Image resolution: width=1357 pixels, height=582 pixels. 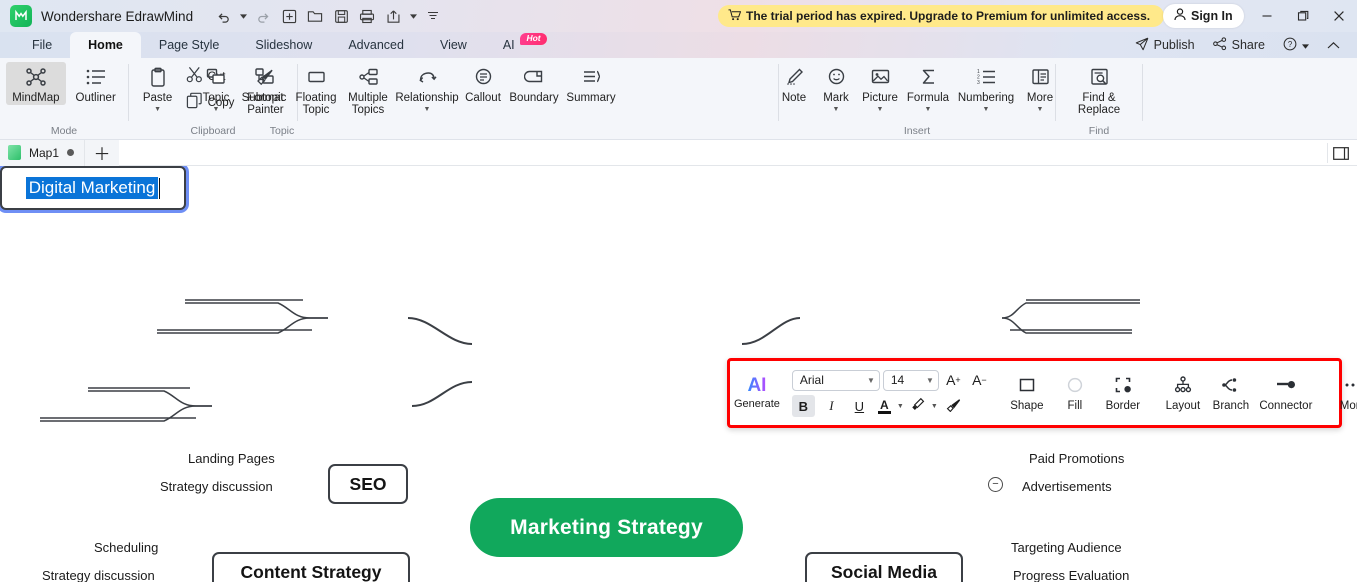 I want to click on tab-home: Home, so click(x=105, y=45).